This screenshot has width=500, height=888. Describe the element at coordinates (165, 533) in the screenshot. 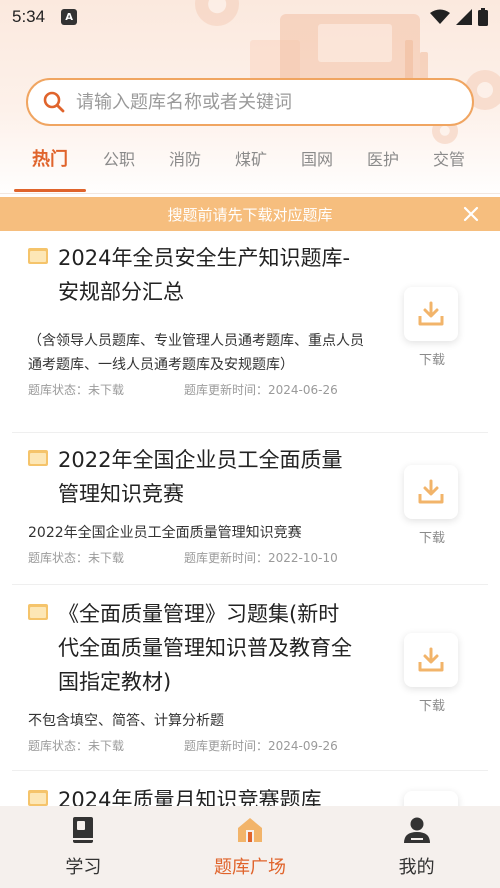

I see `item-description: 2022年全国企业员工全面质量管理知识竞赛` at that location.